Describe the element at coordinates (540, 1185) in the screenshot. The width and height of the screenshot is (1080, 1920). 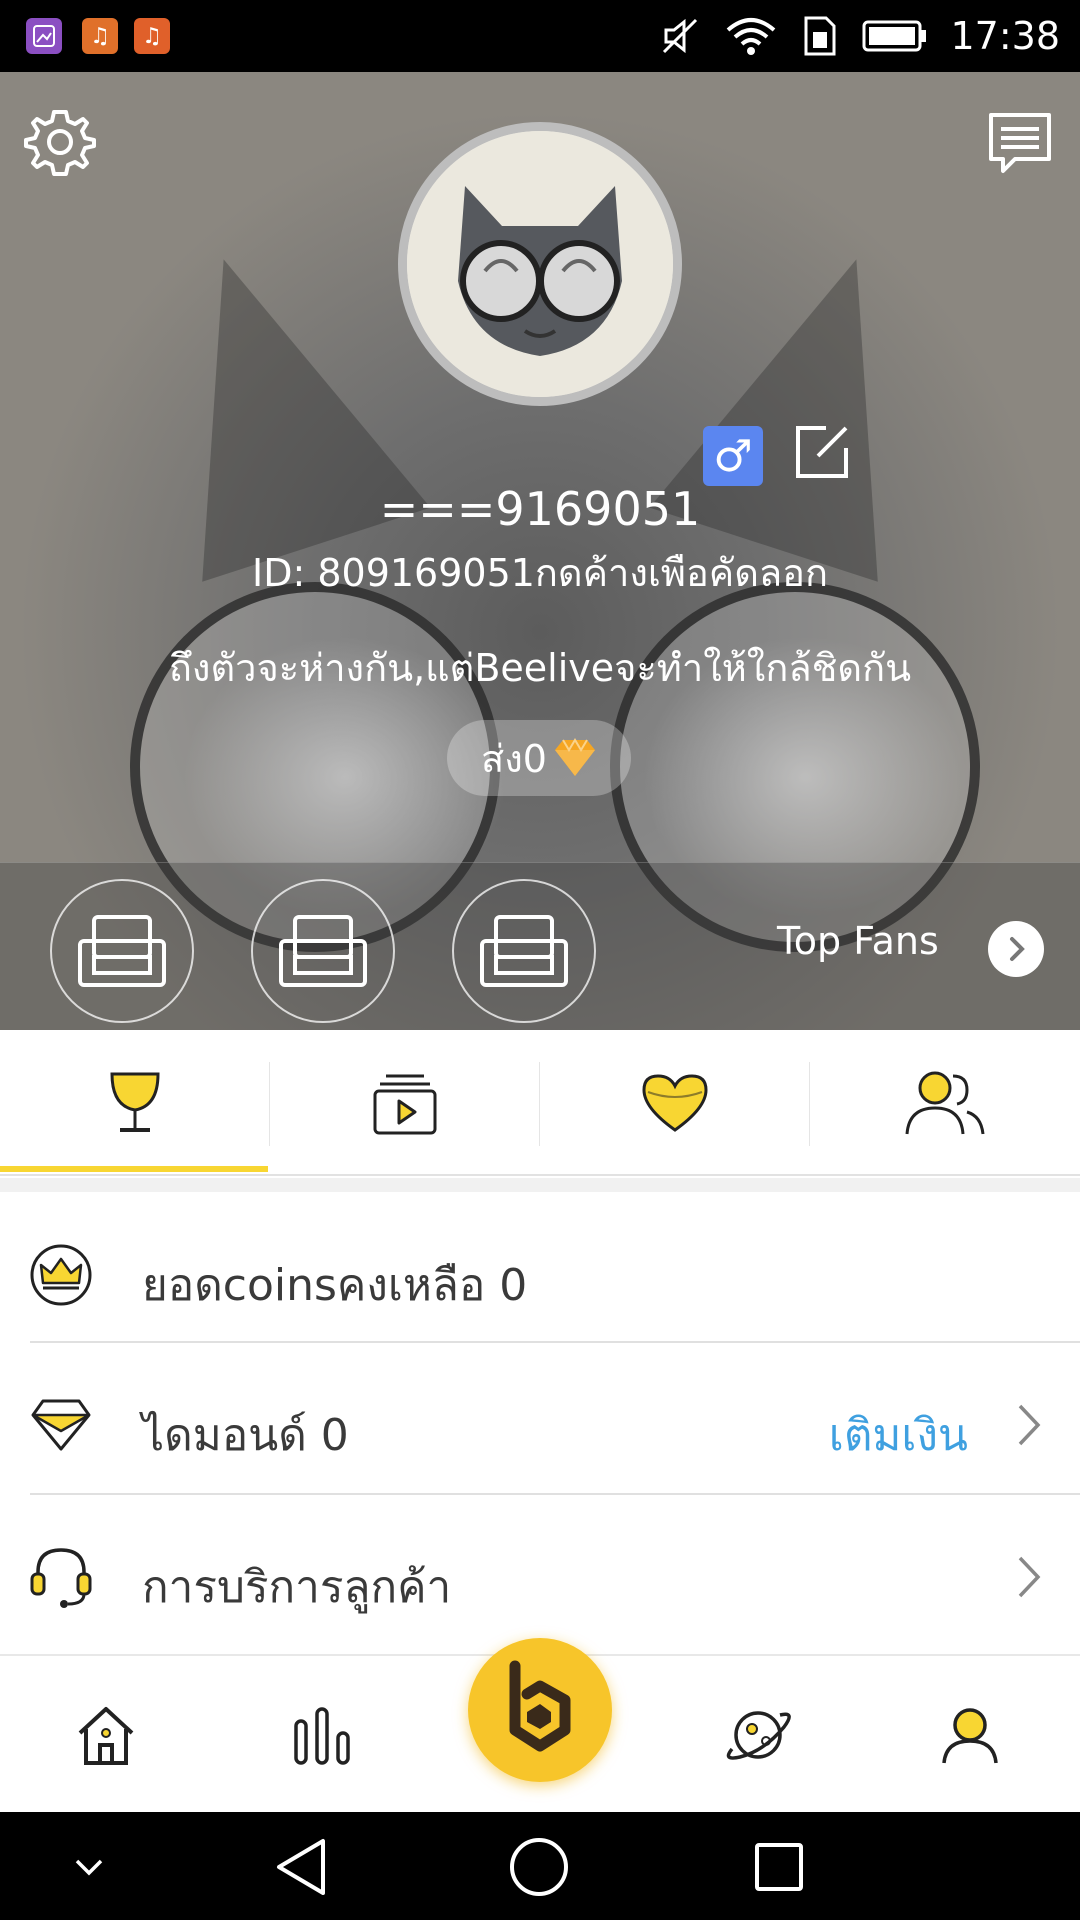
I see `section-gap` at that location.